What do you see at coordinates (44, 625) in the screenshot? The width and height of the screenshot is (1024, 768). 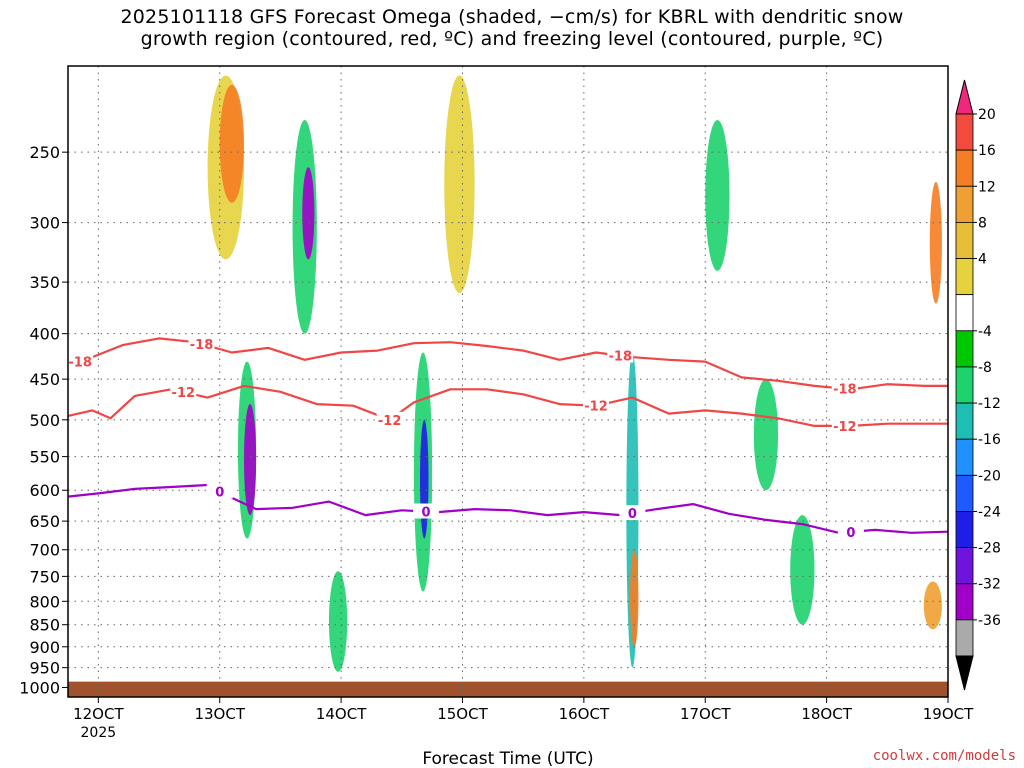 I see `y-tick-label-850: 850` at bounding box center [44, 625].